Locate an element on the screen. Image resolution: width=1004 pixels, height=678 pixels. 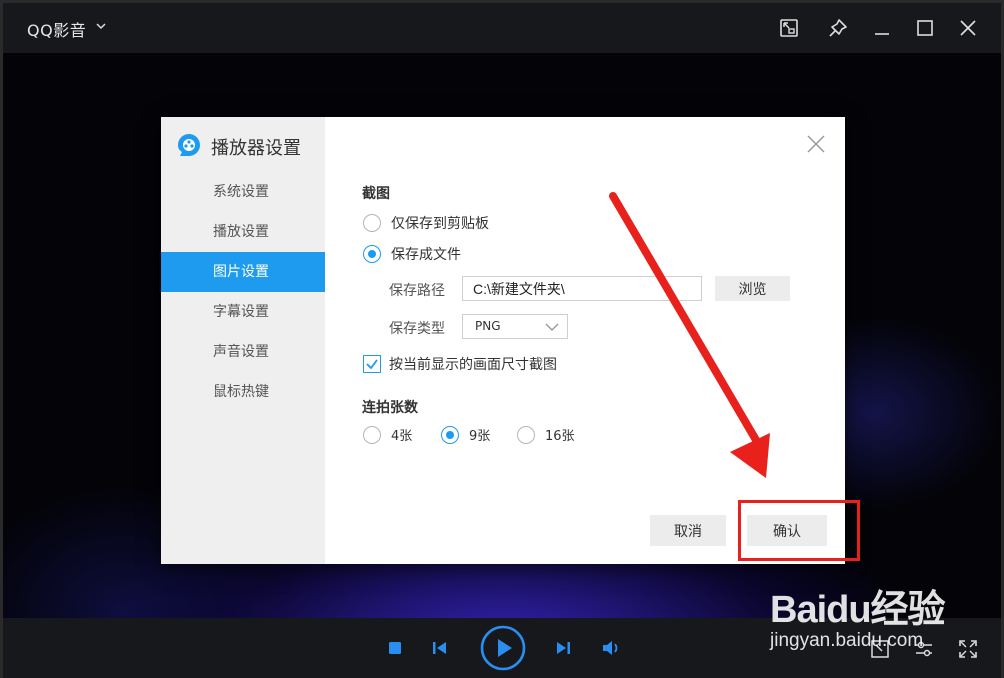
play-button is located at coordinates (503, 648).